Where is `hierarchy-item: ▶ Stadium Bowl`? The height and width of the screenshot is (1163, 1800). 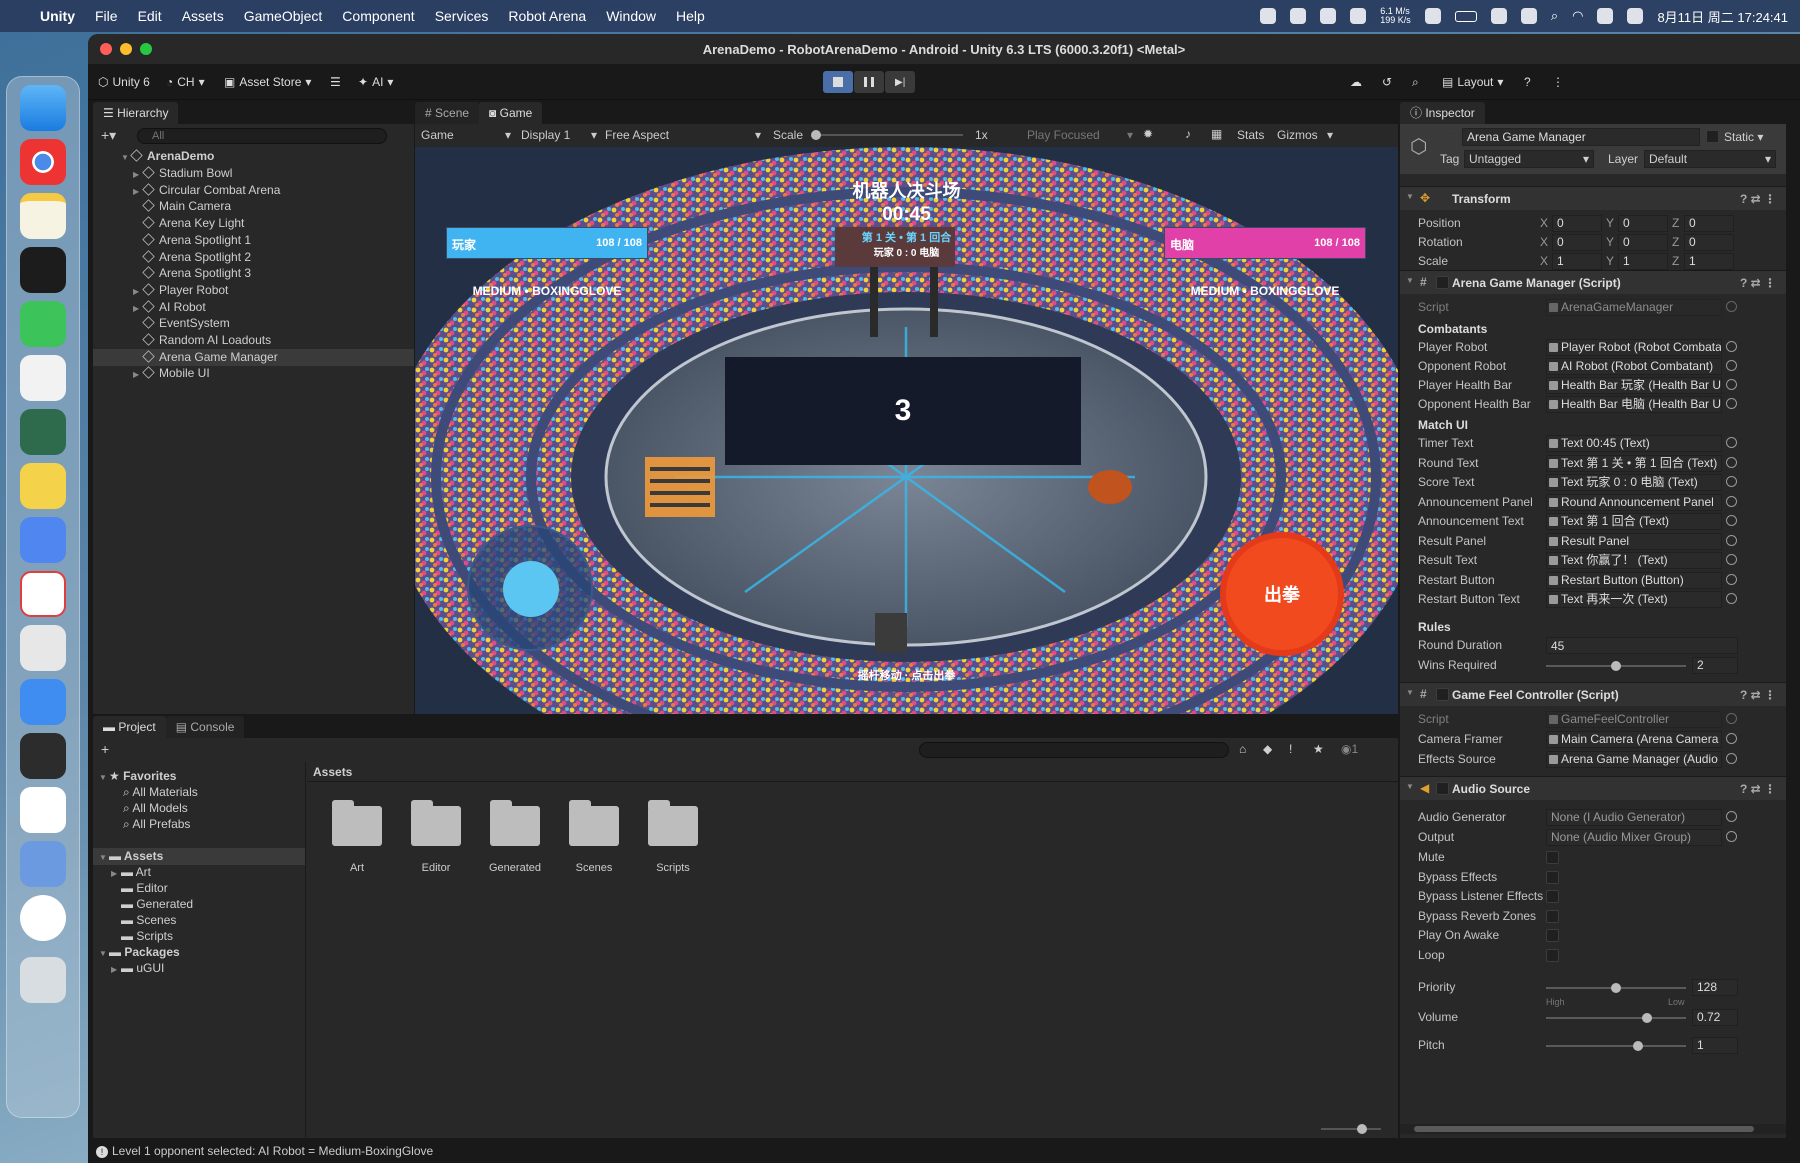
hierarchy-item: ▶ Stadium Bowl is located at coordinates (162, 173).